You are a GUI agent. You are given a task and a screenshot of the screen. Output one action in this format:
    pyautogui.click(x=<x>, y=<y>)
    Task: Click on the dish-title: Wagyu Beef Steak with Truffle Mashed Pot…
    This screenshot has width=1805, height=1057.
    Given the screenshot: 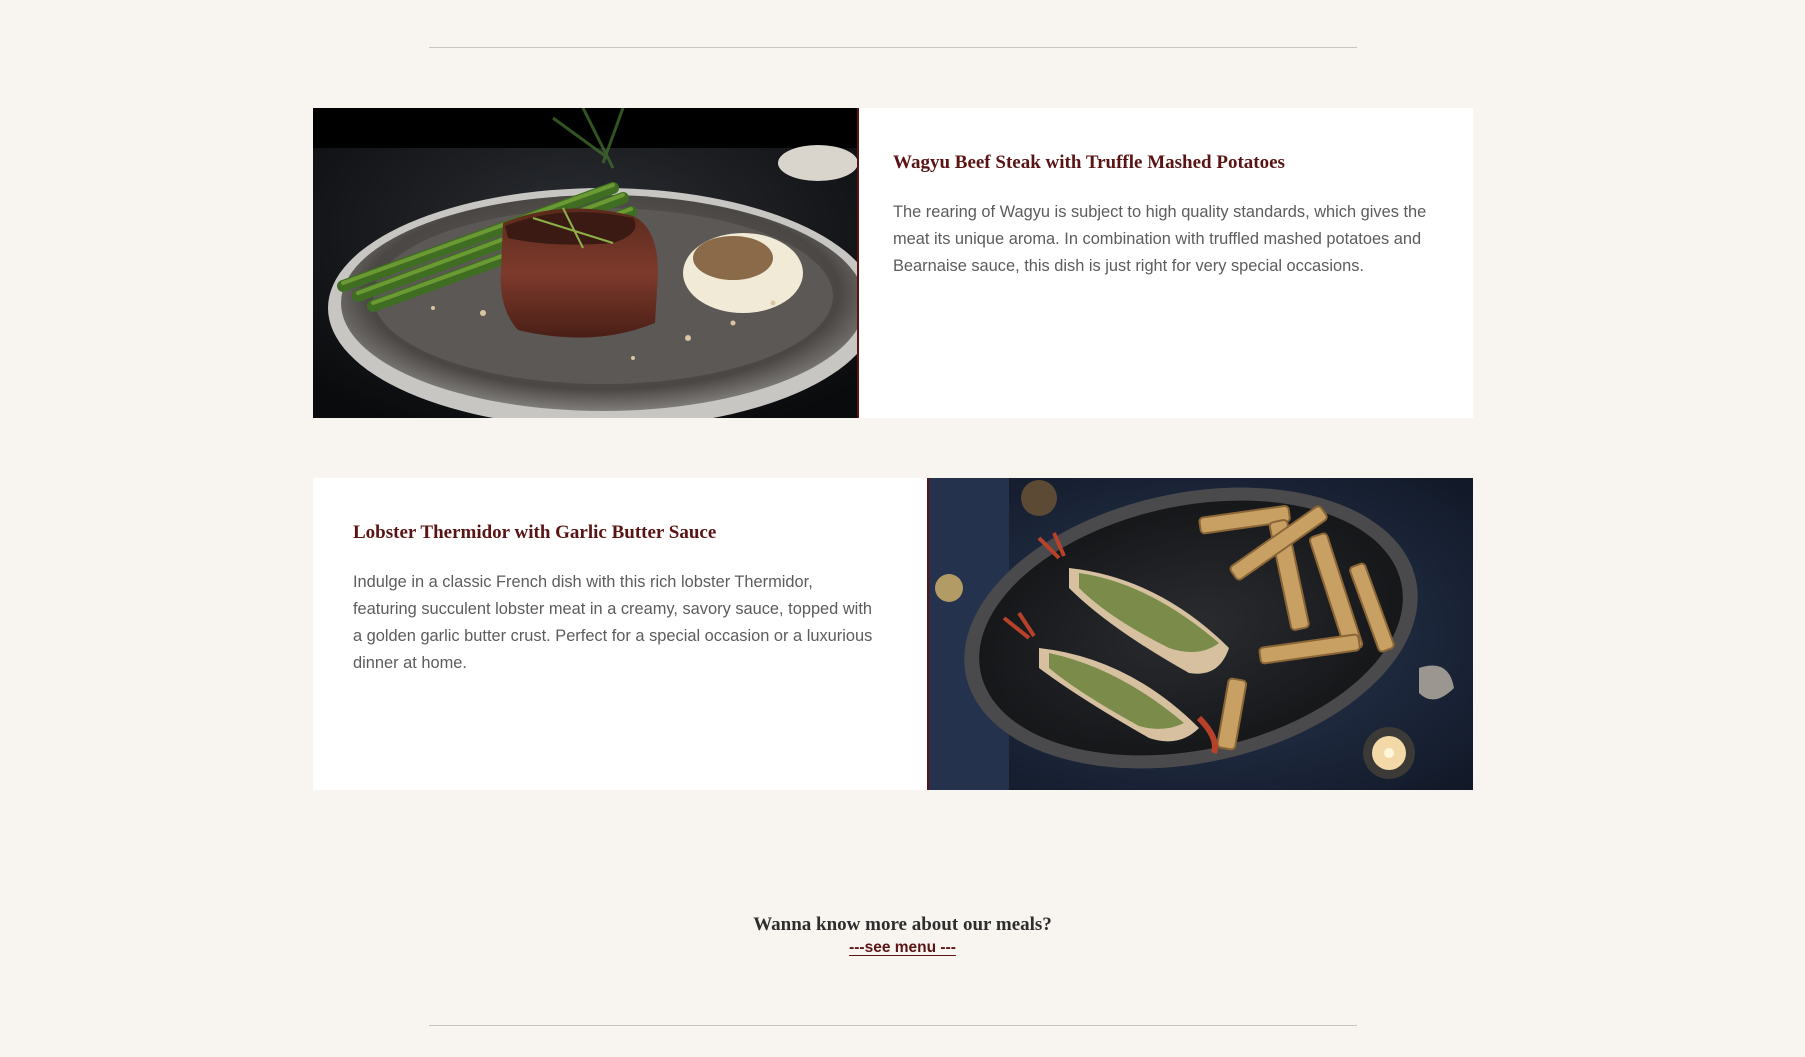 What is the action you would take?
    pyautogui.click(x=1089, y=162)
    